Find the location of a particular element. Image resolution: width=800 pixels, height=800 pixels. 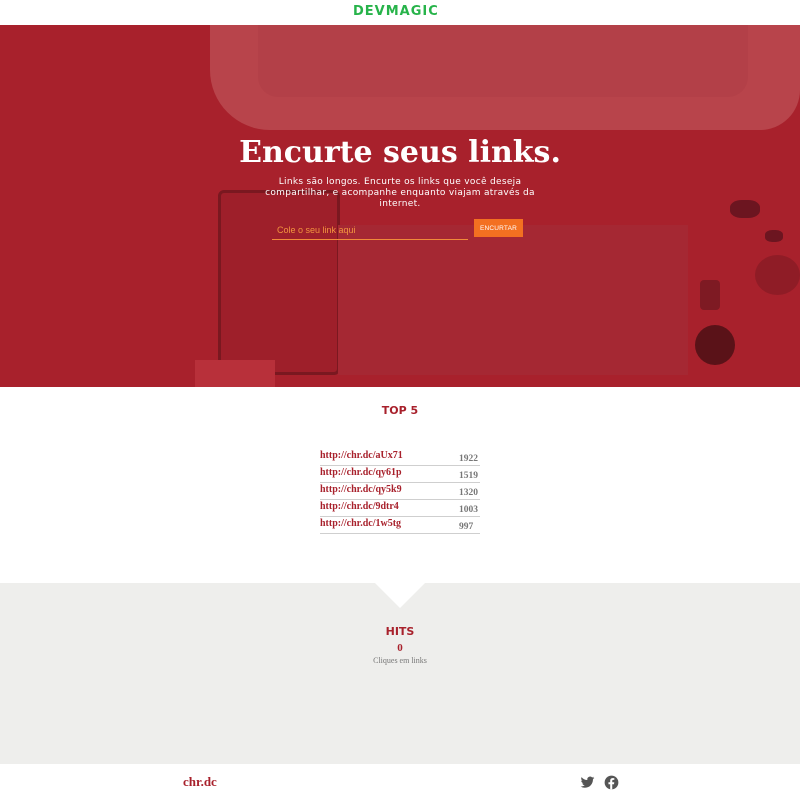

list-item: http://chr.dc/1w5tg 997 is located at coordinates (400, 525).